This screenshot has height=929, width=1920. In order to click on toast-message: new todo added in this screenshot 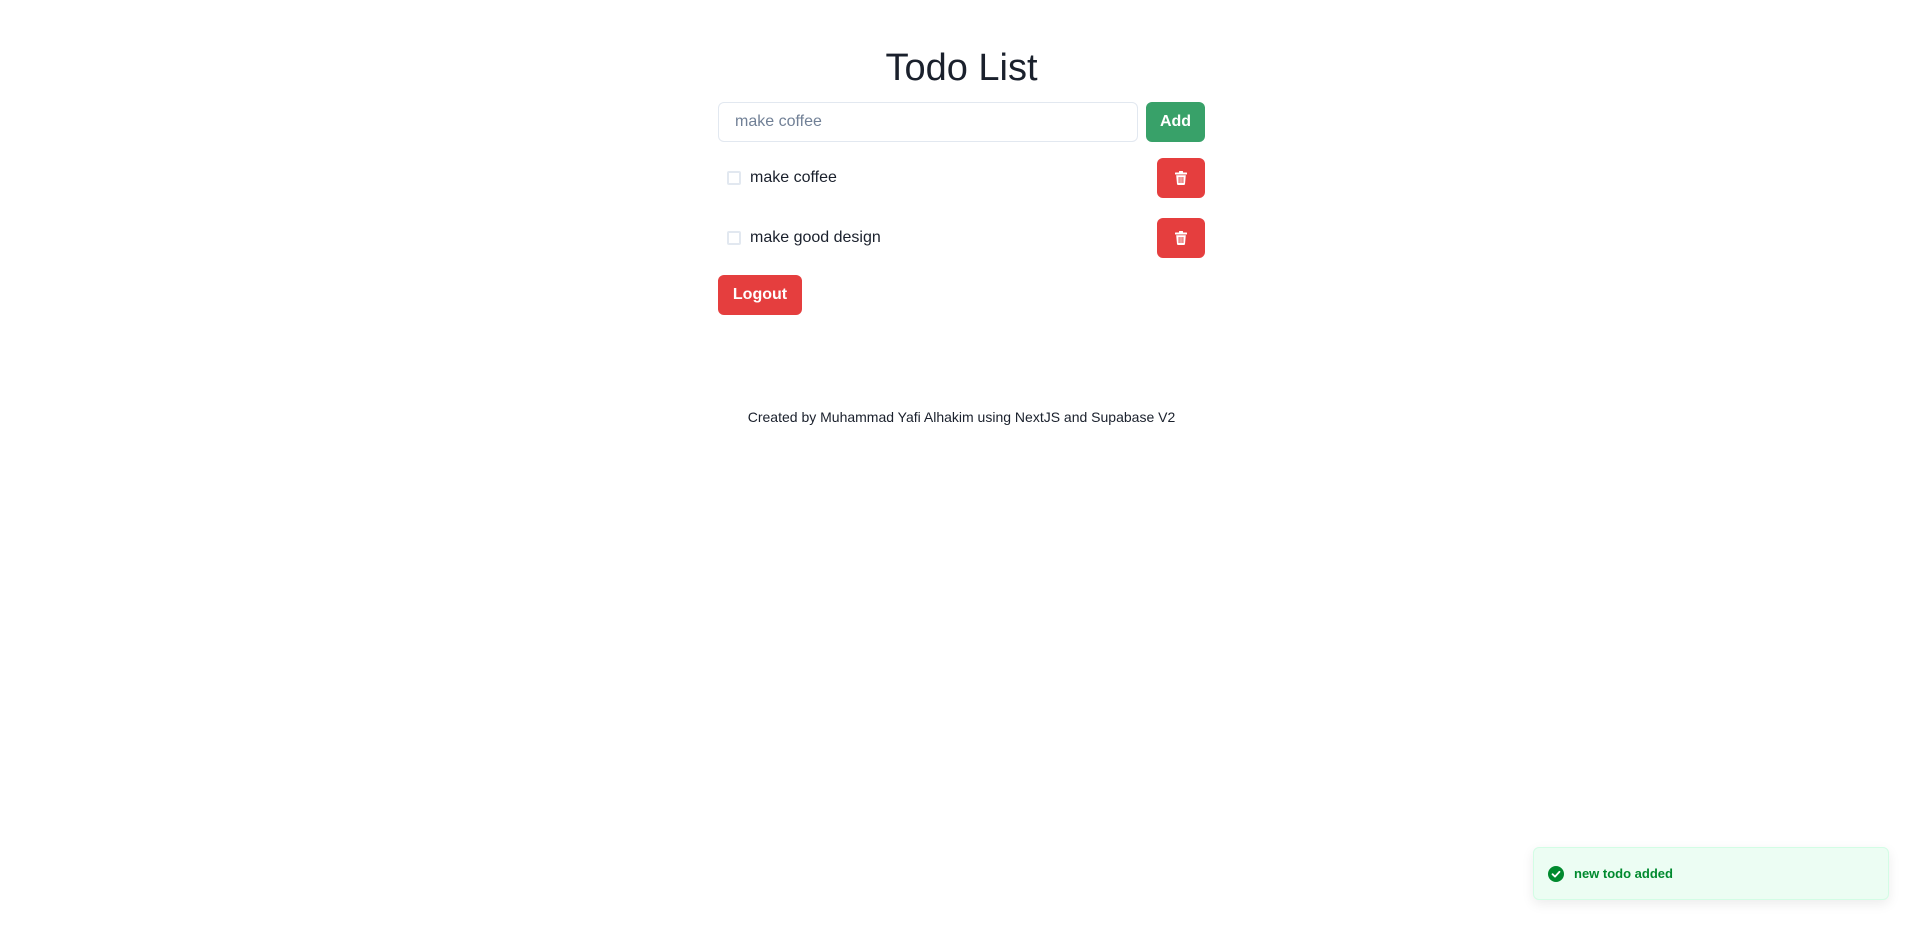, I will do `click(1623, 873)`.